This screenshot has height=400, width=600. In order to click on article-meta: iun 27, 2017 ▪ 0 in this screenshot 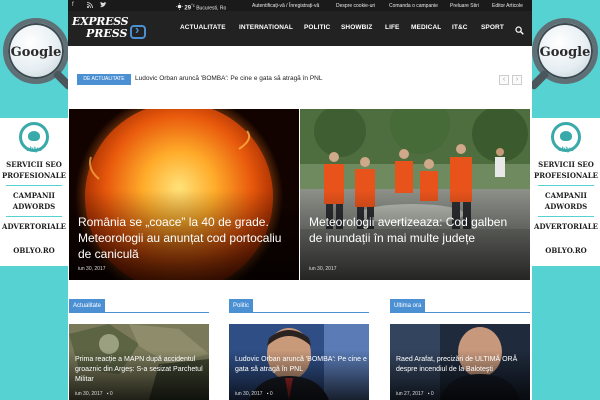, I will do `click(415, 394)`.